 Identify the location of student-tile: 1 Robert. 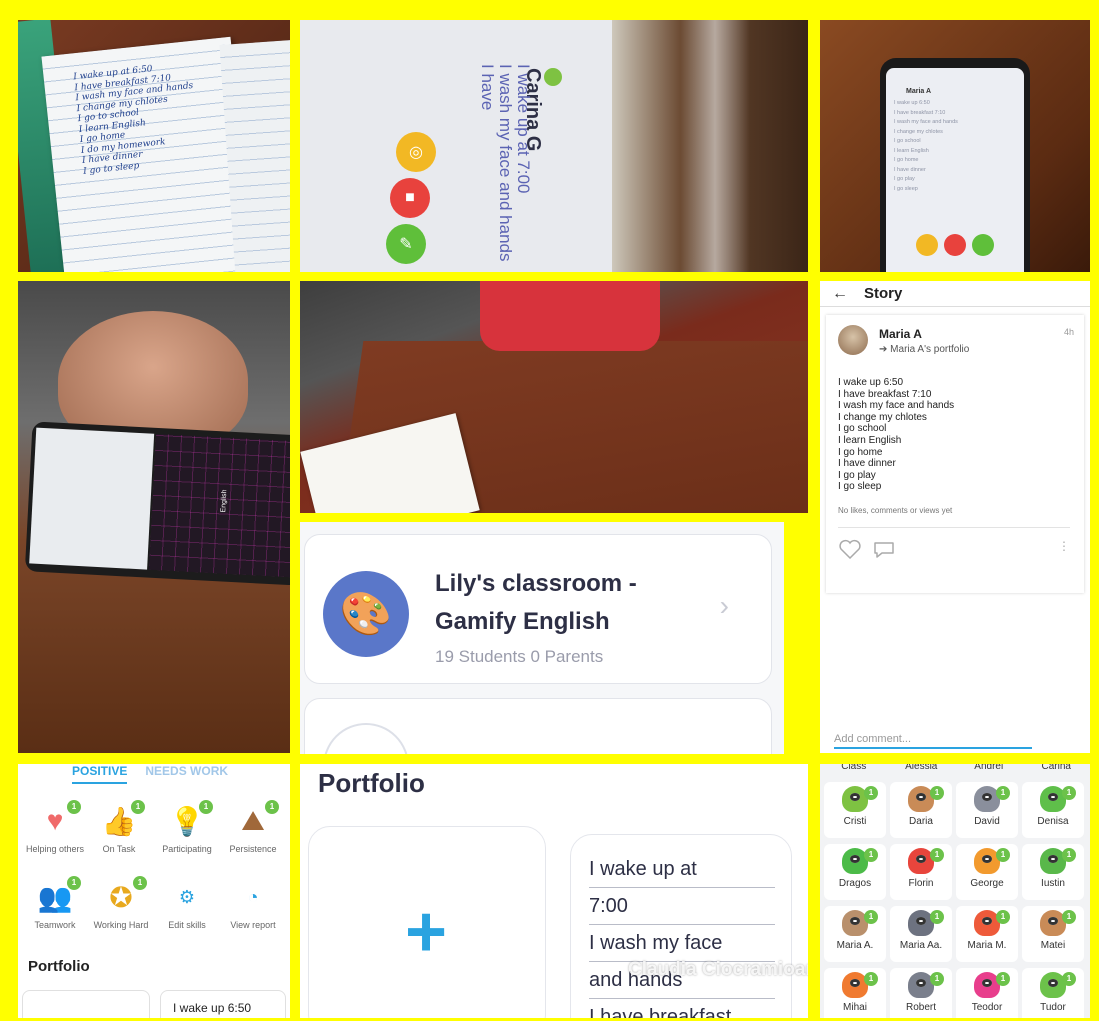
(921, 993).